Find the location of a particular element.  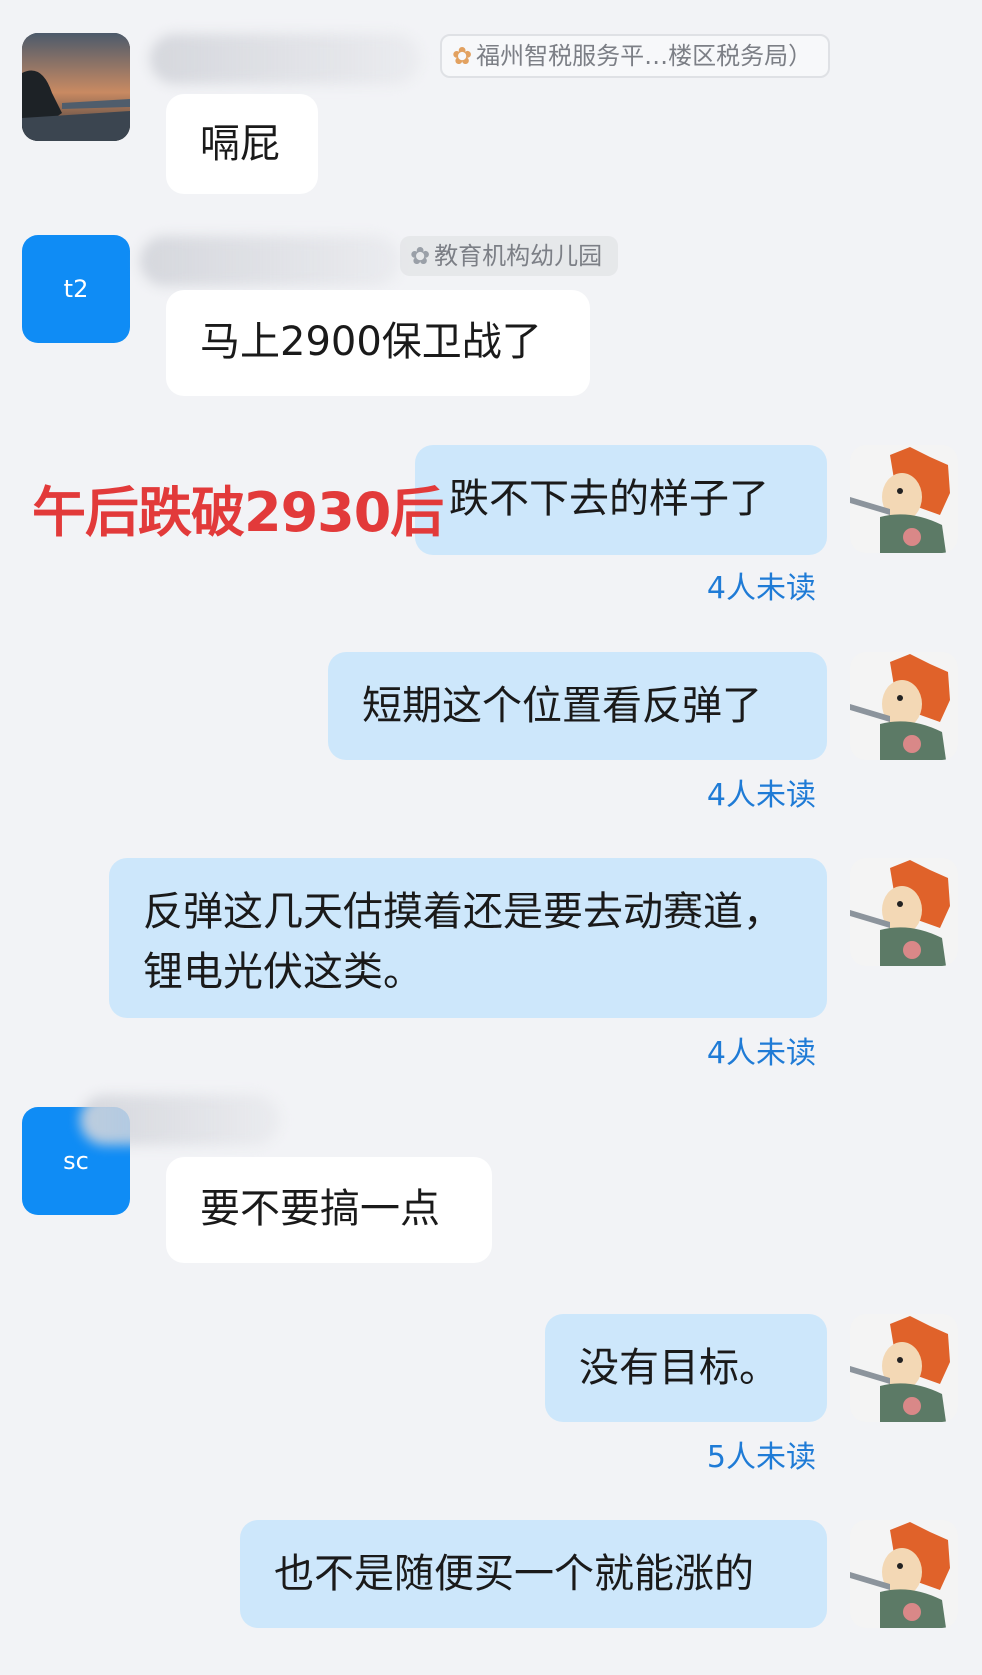

sender-group-tag: ✿ 福州智税服务平…楼区税务局） is located at coordinates (635, 56).